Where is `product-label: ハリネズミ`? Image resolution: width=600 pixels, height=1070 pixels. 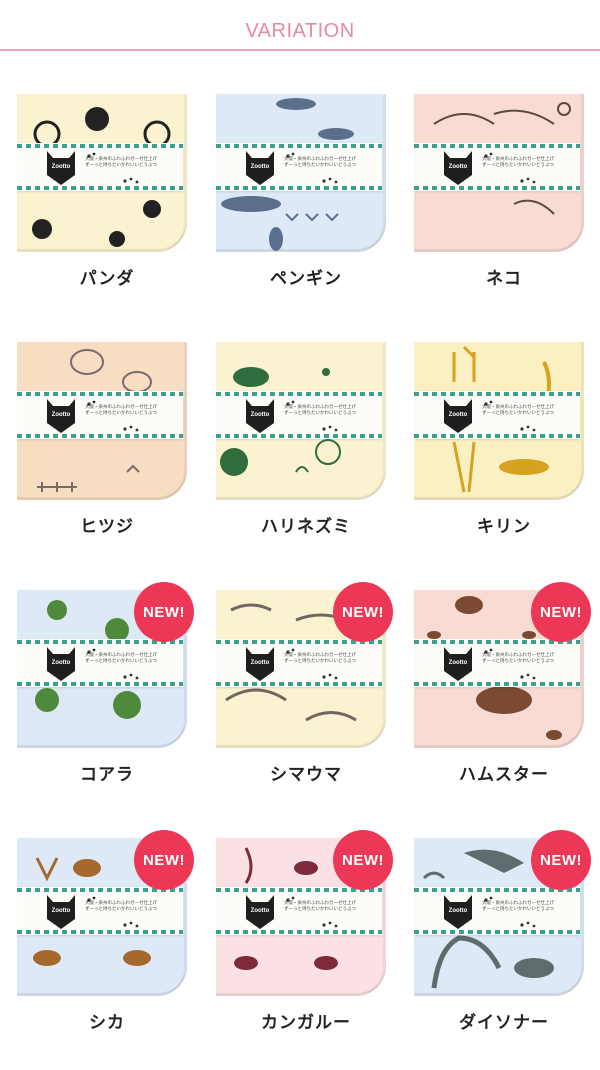
product-label: ハリネズミ is located at coordinates (306, 526).